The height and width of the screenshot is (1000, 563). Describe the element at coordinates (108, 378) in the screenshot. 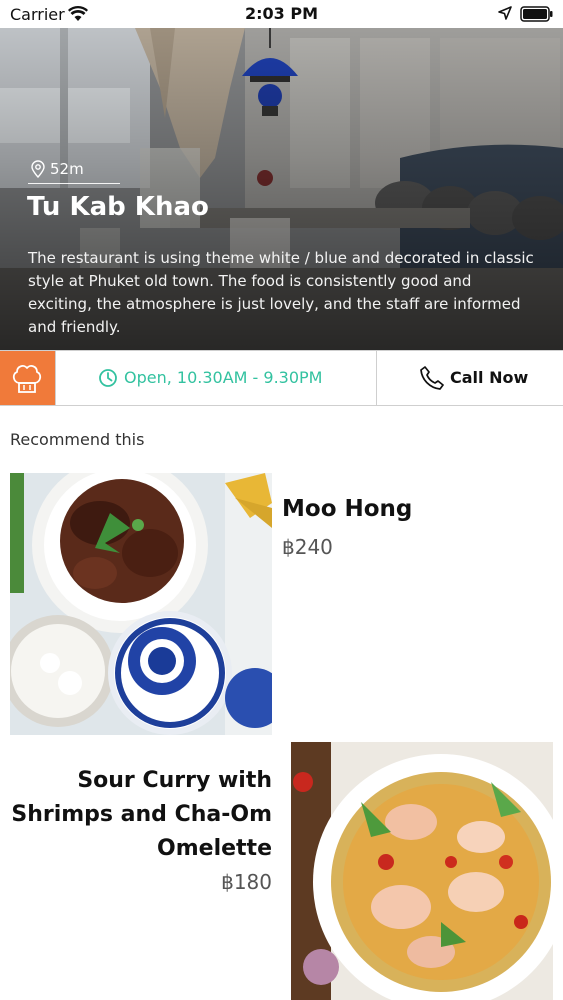

I see `clock-icon` at that location.